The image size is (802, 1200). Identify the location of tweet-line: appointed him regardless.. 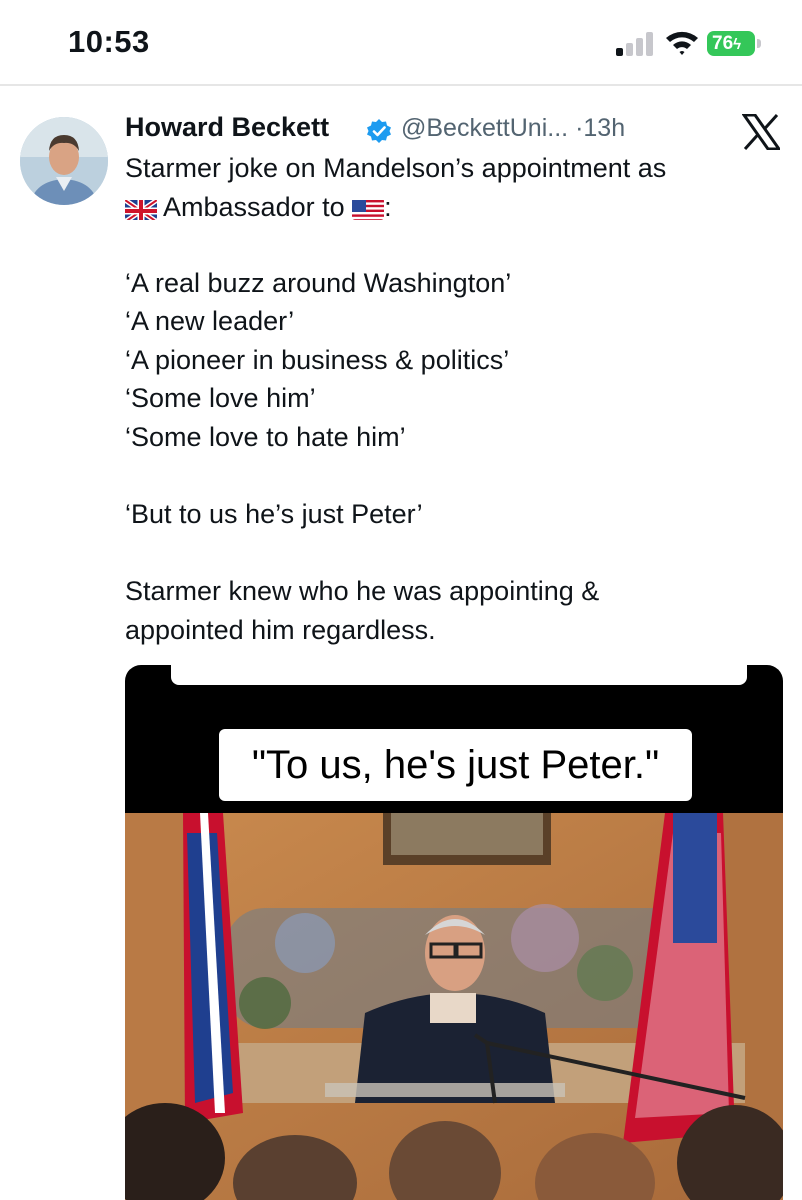
(280, 630).